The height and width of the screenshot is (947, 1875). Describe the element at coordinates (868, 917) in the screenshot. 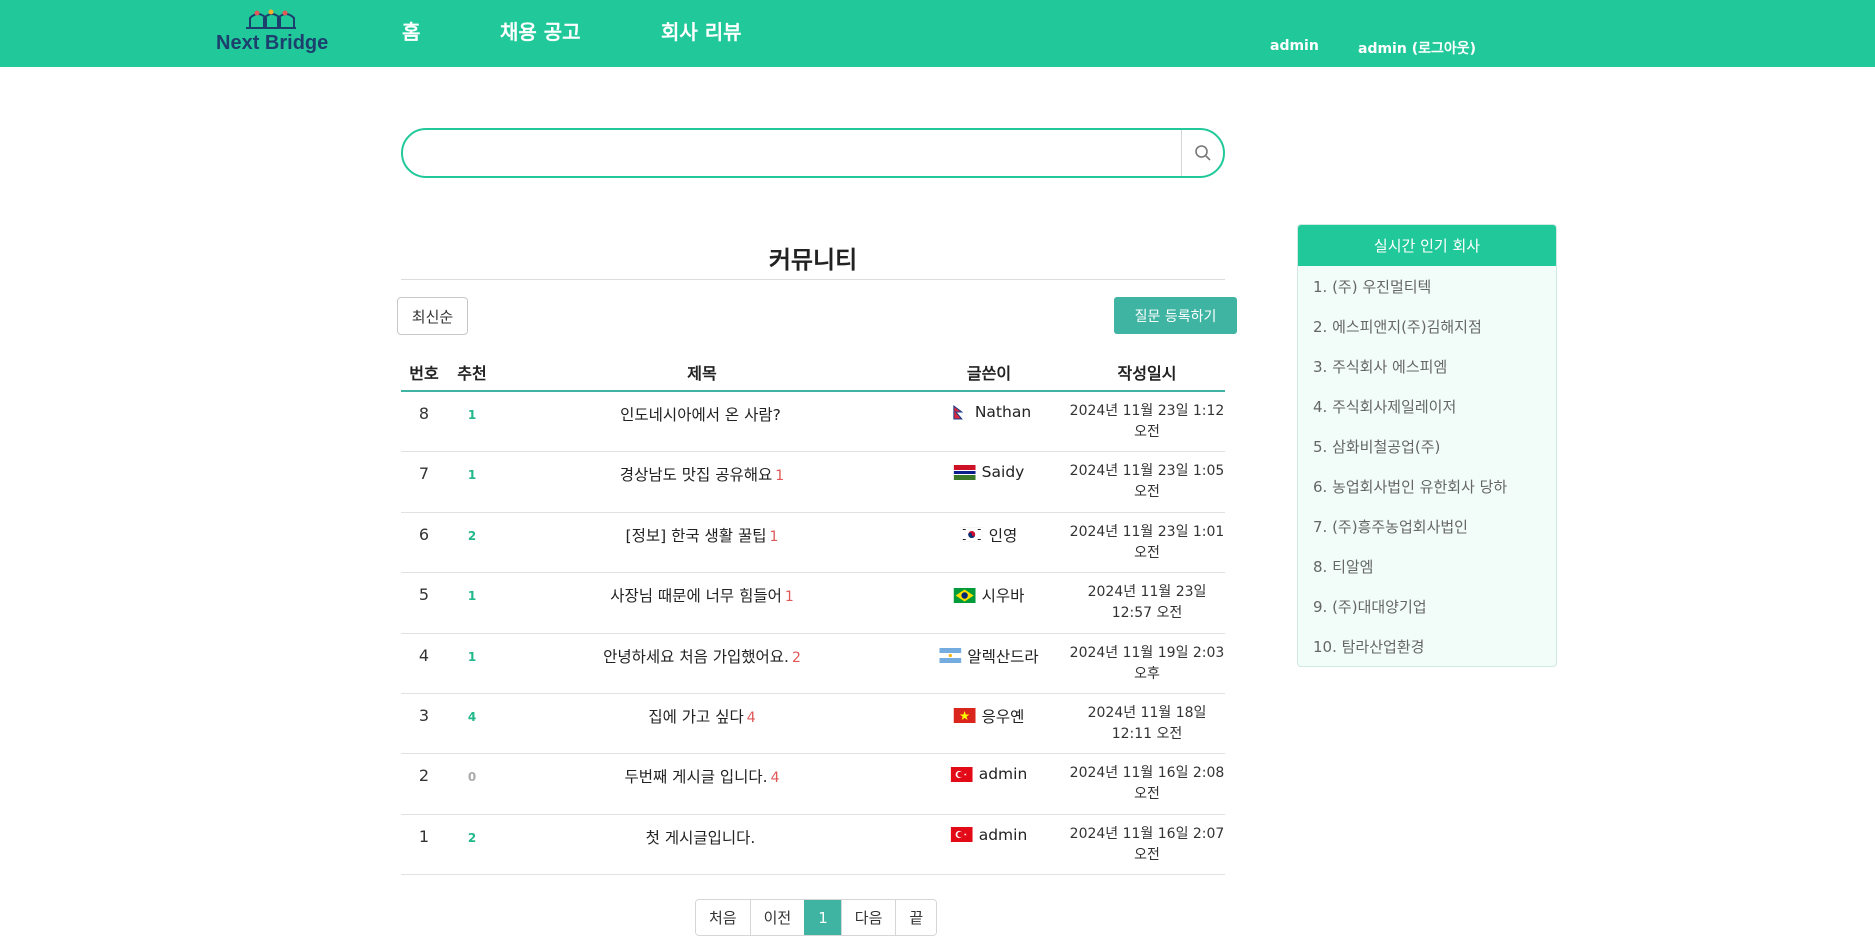

I see `page-next-button: 다음` at that location.